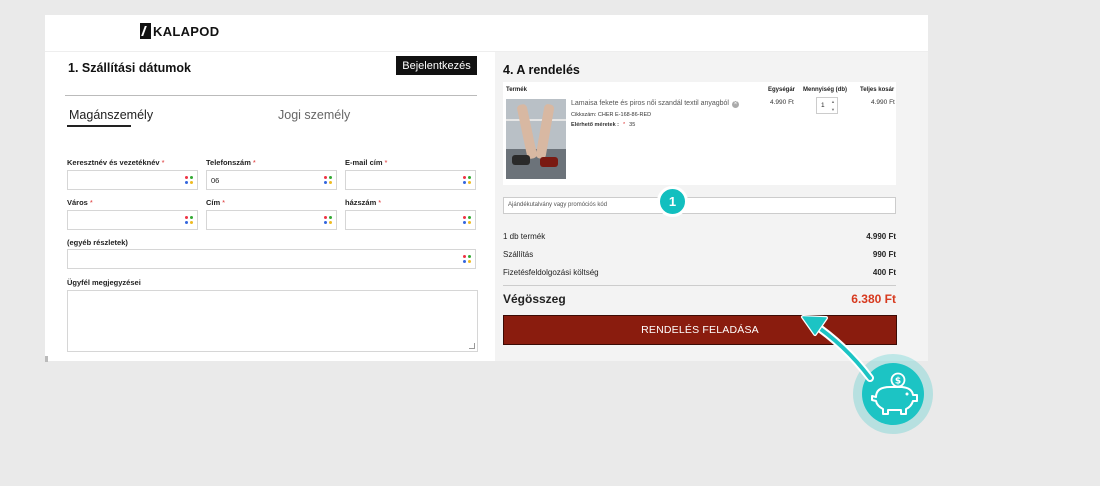  I want to click on piggy-bank-icon: $, so click(893, 394).